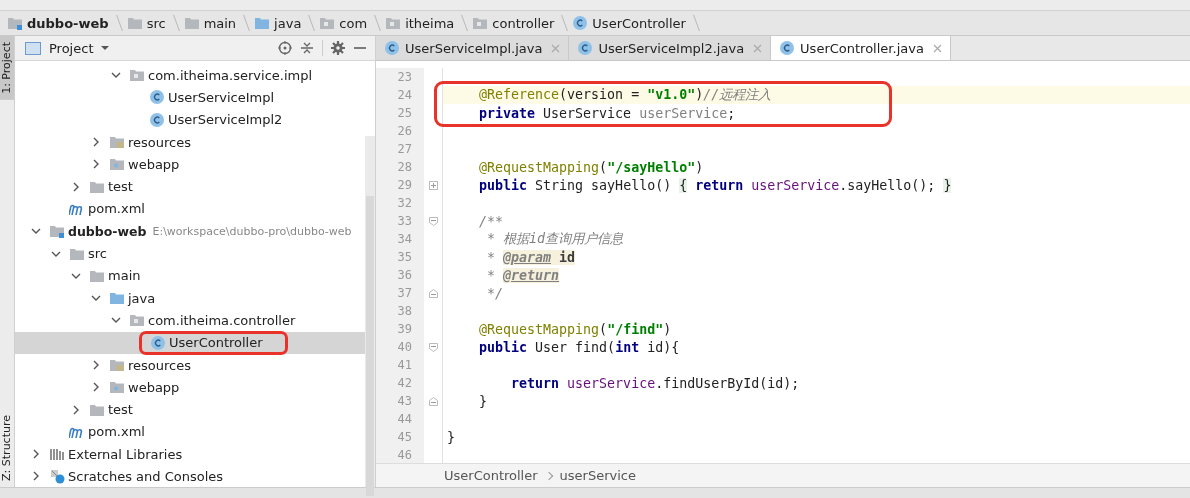 Image resolution: width=1190 pixels, height=498 pixels. What do you see at coordinates (190, 119) in the screenshot?
I see `tree-item: UserServiceImpl2` at bounding box center [190, 119].